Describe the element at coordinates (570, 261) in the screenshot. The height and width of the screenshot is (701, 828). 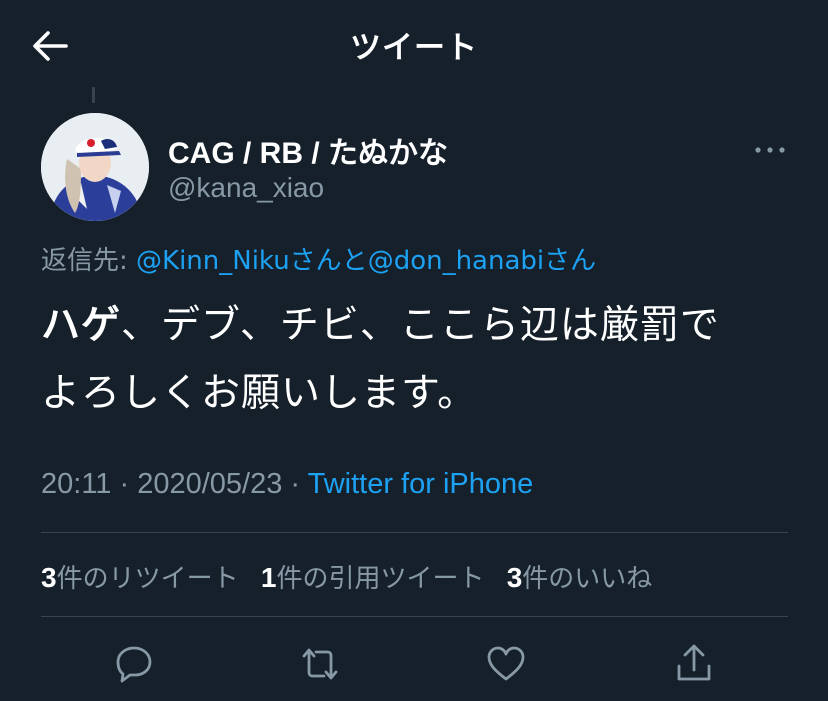
I see `mention-separator-2: さん` at that location.